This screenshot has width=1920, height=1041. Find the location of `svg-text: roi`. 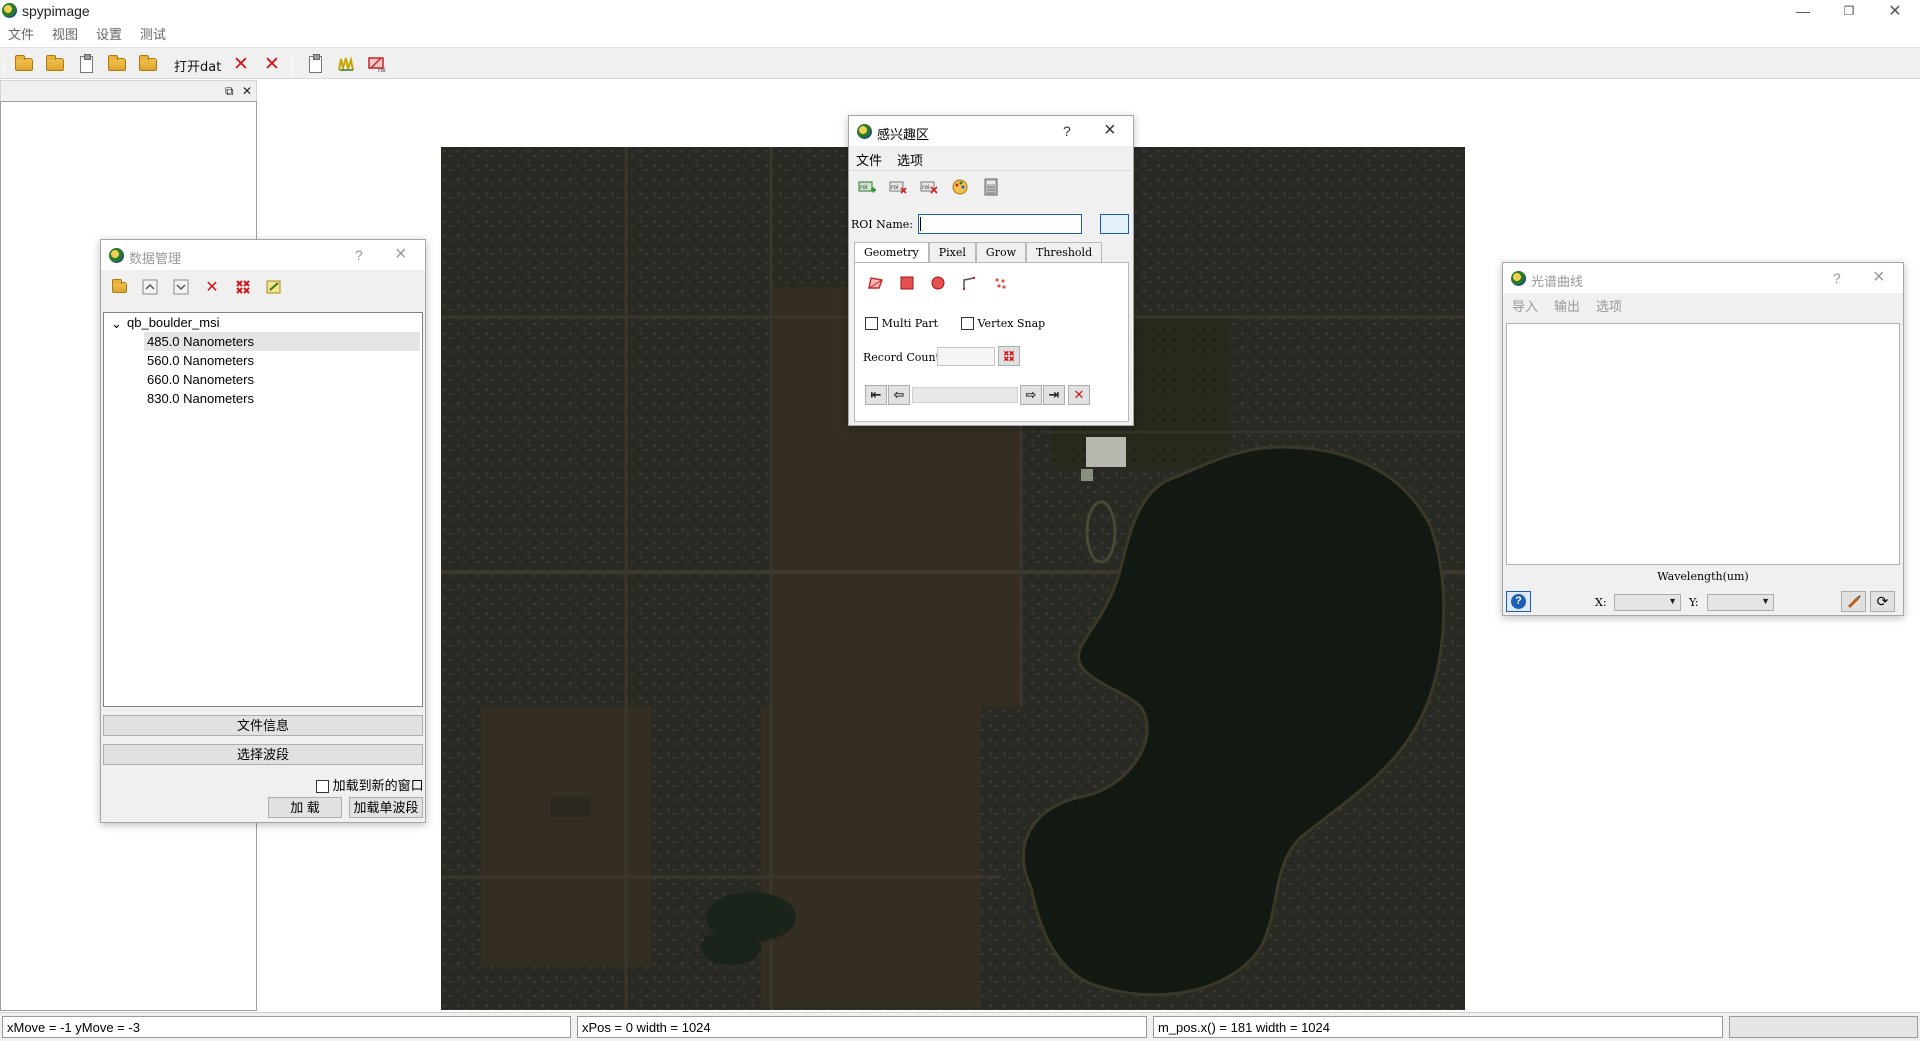

svg-text: roi is located at coordinates (864, 187).